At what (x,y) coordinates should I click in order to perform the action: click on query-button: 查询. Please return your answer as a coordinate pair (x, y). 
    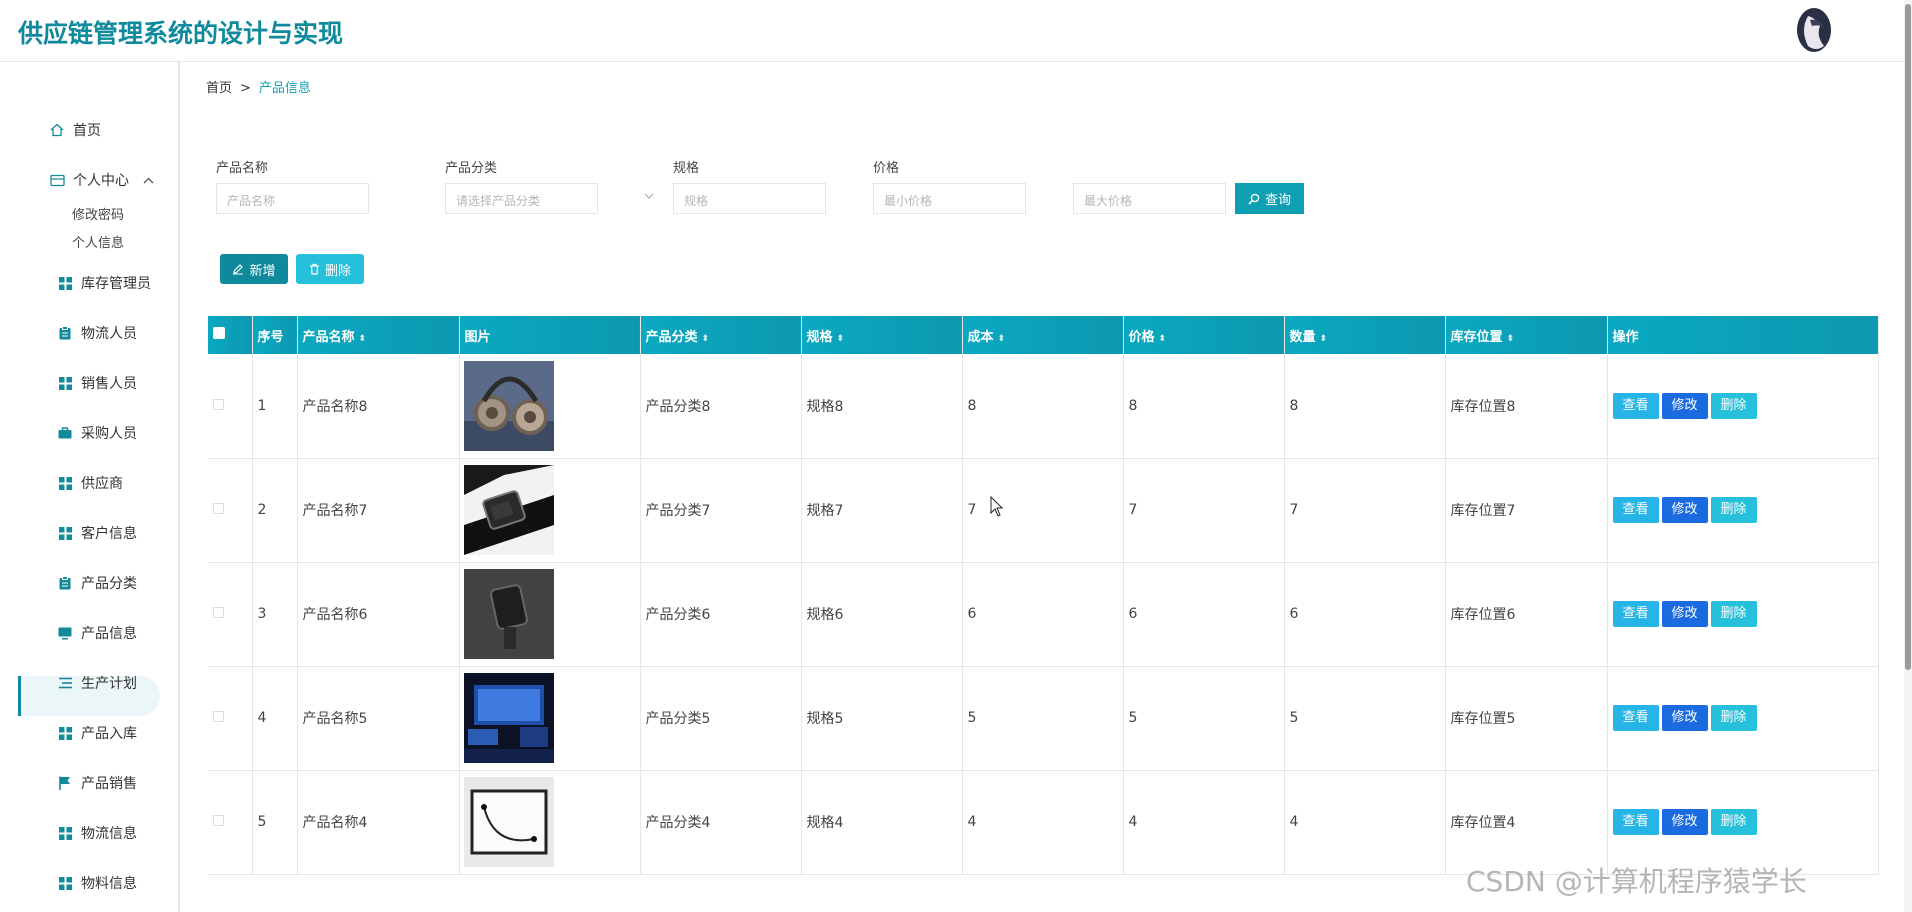
    Looking at the image, I should click on (1269, 198).